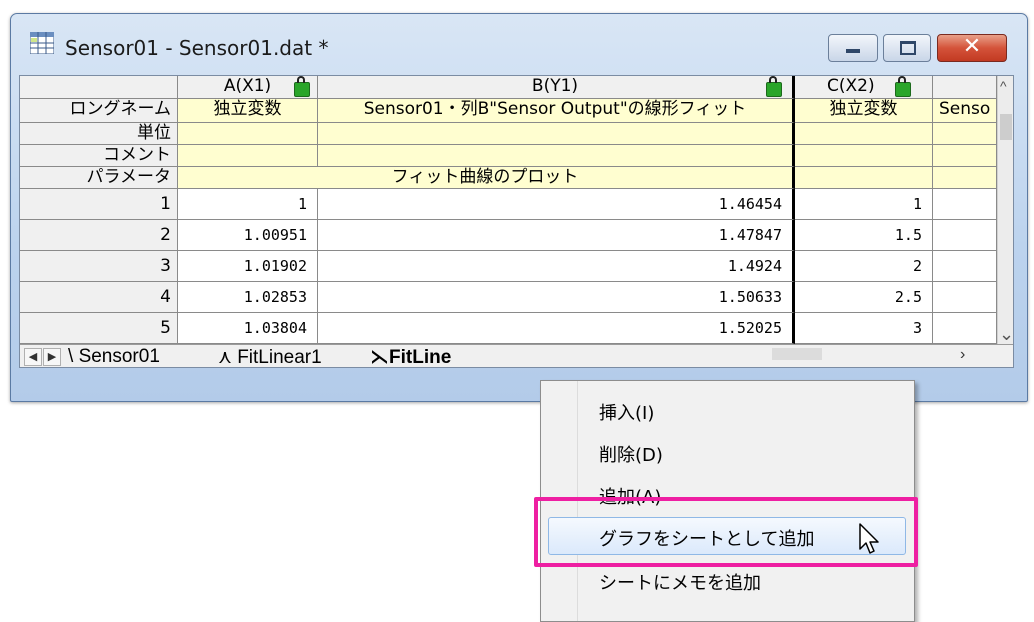 Image resolution: width=1034 pixels, height=622 pixels. What do you see at coordinates (851, 86) in the screenshot?
I see `column-label-c: C(X2)` at bounding box center [851, 86].